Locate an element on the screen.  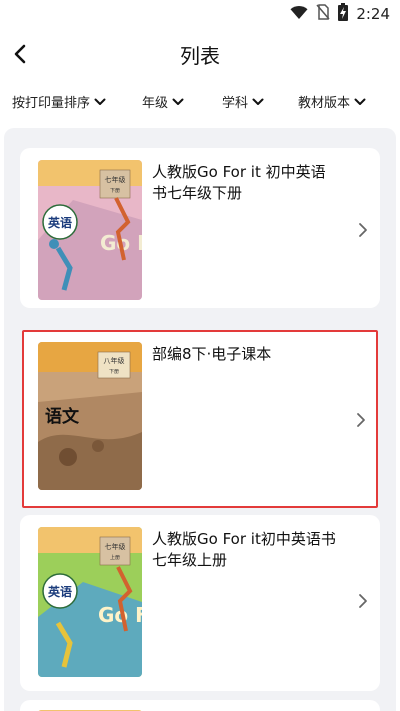
filter-bar: 按打印量排序 年级 学科 教材版本 is located at coordinates (200, 102).